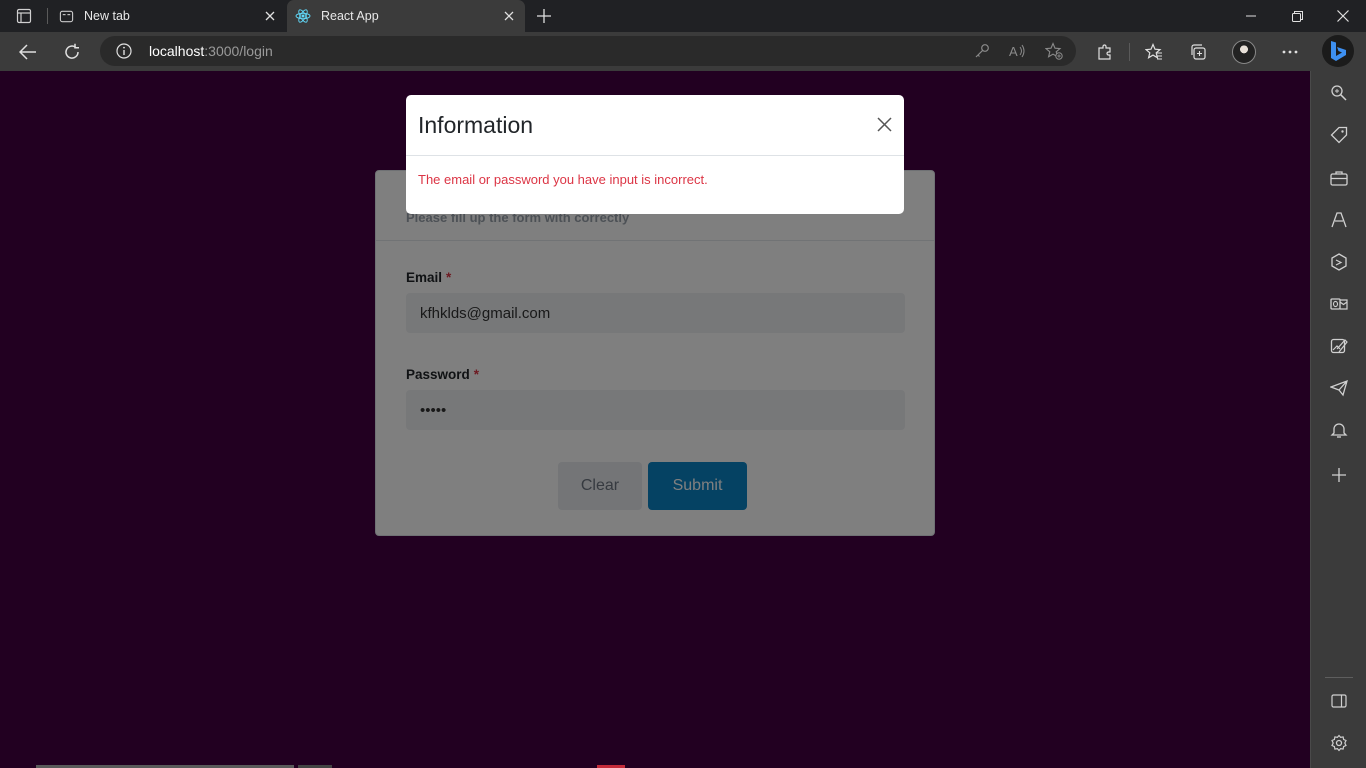 This screenshot has height=768, width=1366. Describe the element at coordinates (982, 51) in the screenshot. I see `password-key-icon` at that location.